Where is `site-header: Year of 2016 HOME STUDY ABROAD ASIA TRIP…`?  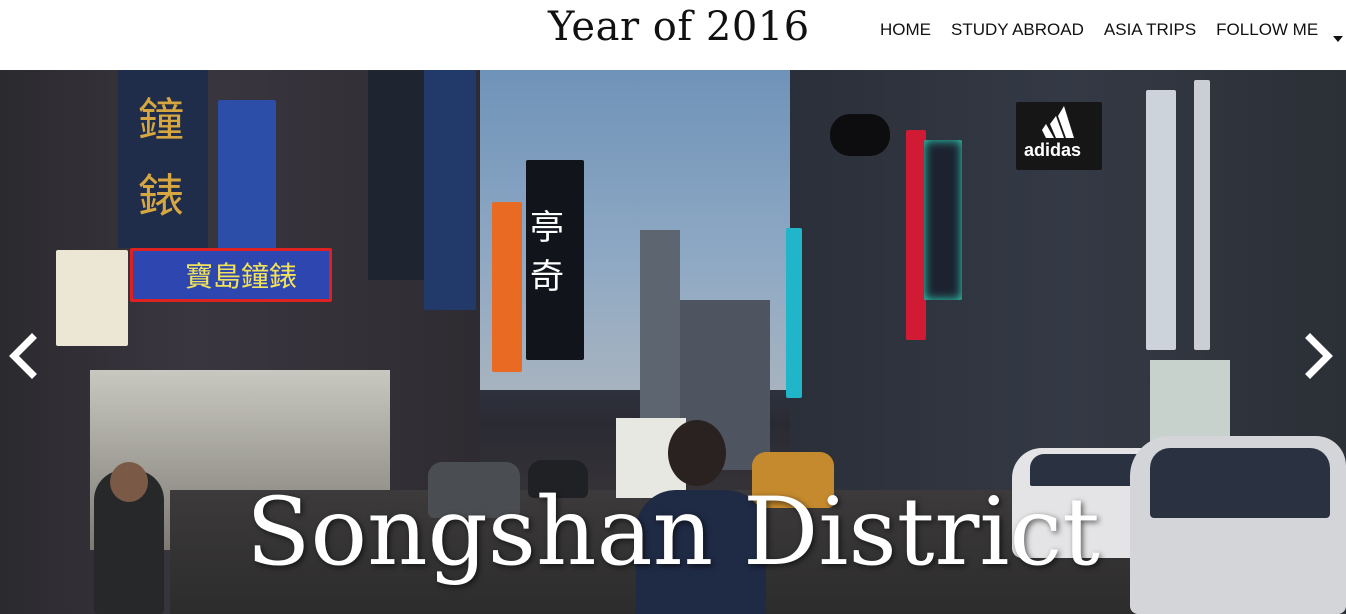
site-header: Year of 2016 HOME STUDY ABROAD ASIA TRIP… is located at coordinates (673, 35).